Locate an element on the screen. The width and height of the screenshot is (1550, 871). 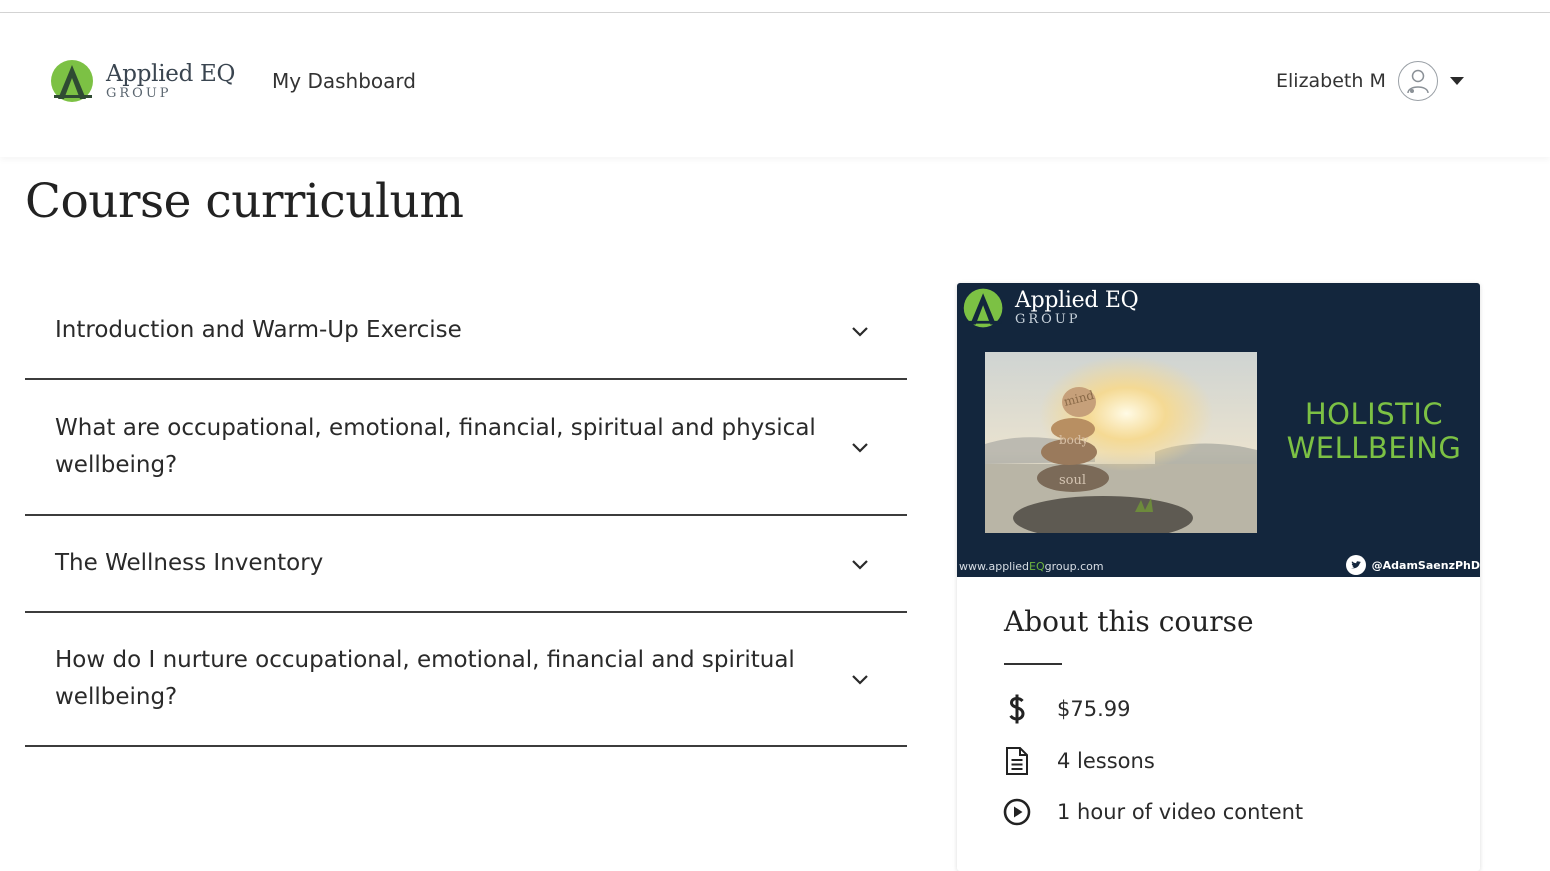
brand-group: GROUP is located at coordinates (139, 93).